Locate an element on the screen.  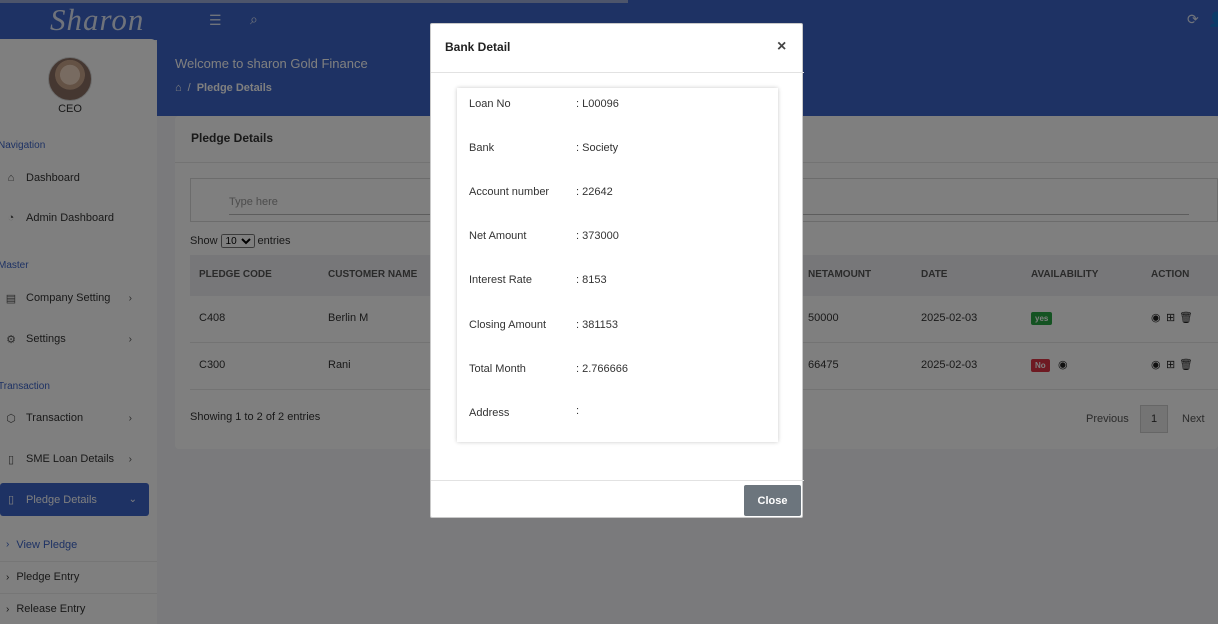
field-value: : is located at coordinates (578, 411).